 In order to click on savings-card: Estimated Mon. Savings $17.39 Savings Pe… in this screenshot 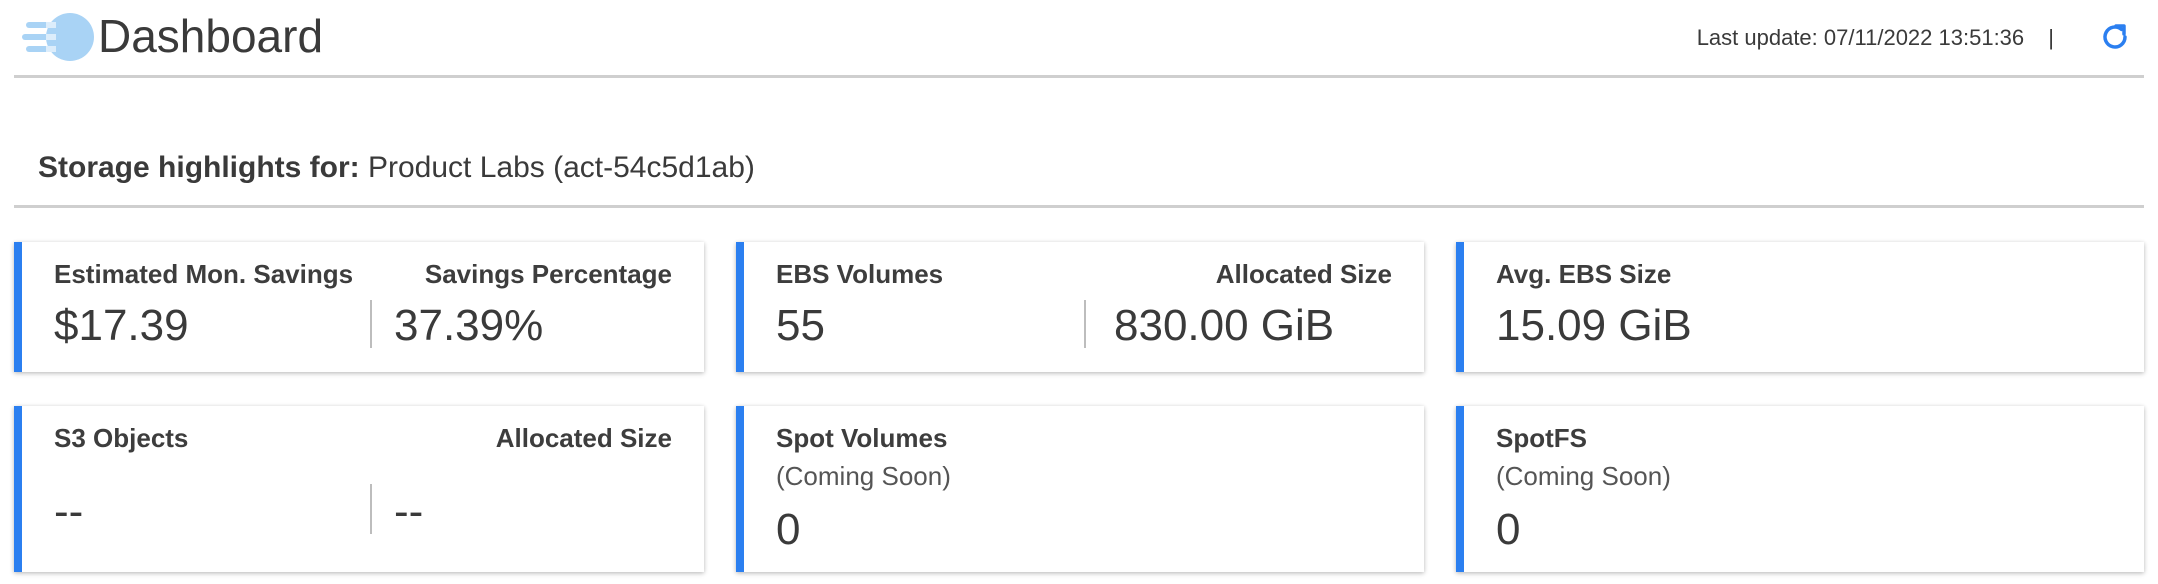, I will do `click(359, 307)`.